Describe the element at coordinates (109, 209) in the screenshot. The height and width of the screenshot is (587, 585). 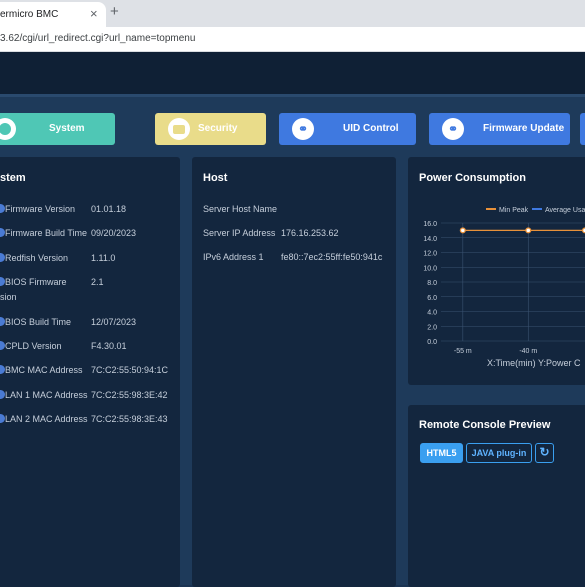
I see `firmware-version-value: 01.01.18` at that location.